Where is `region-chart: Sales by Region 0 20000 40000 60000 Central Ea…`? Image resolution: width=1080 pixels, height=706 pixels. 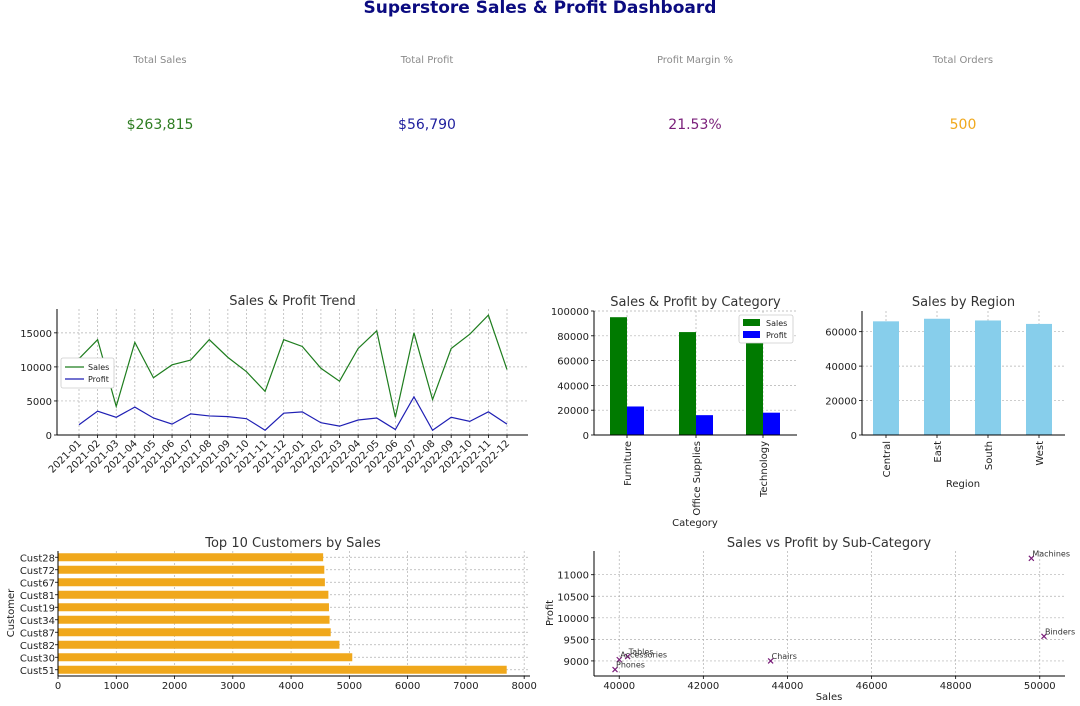
region-chart: Sales by Region 0 20000 40000 60000 Central Ea… is located at coordinates (945, 392).